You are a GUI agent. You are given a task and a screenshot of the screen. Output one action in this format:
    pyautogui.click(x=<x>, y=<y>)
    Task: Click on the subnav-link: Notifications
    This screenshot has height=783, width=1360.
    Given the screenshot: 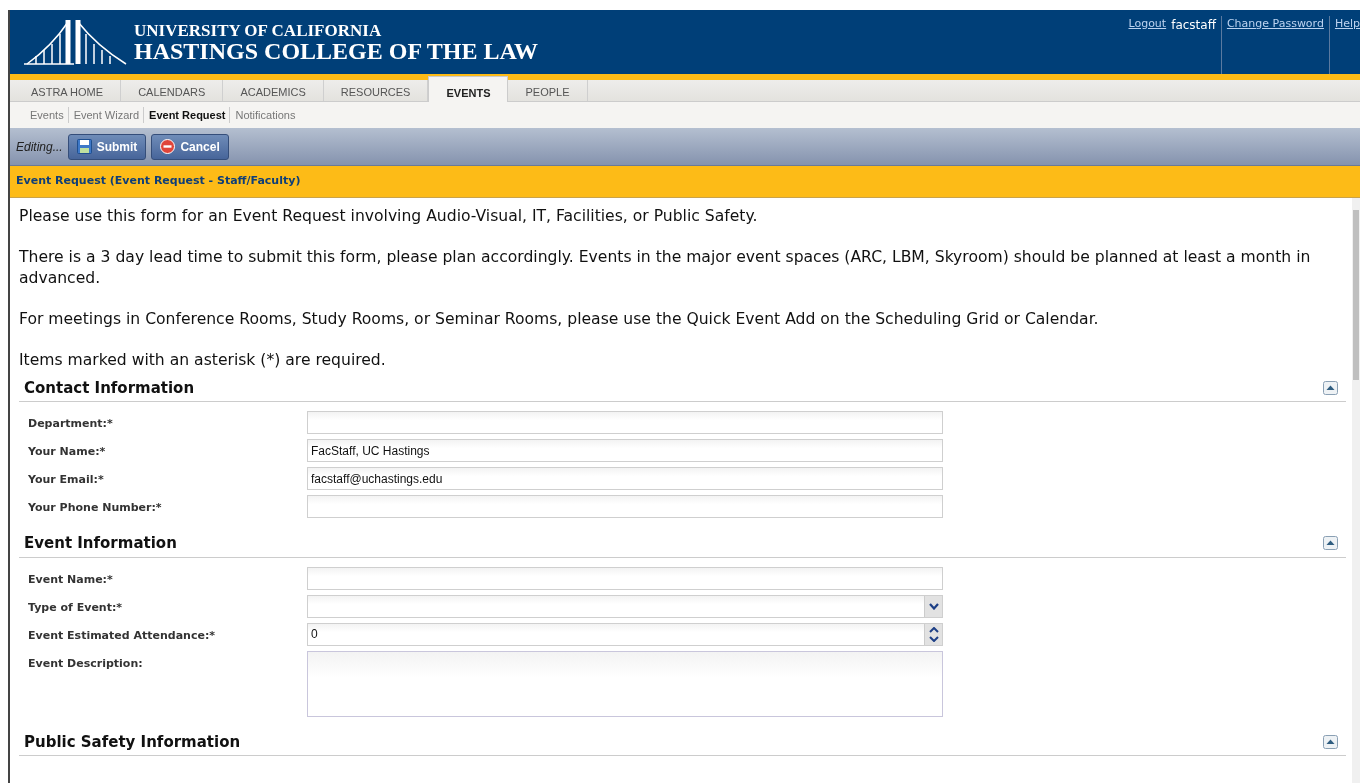 What is the action you would take?
    pyautogui.click(x=262, y=115)
    